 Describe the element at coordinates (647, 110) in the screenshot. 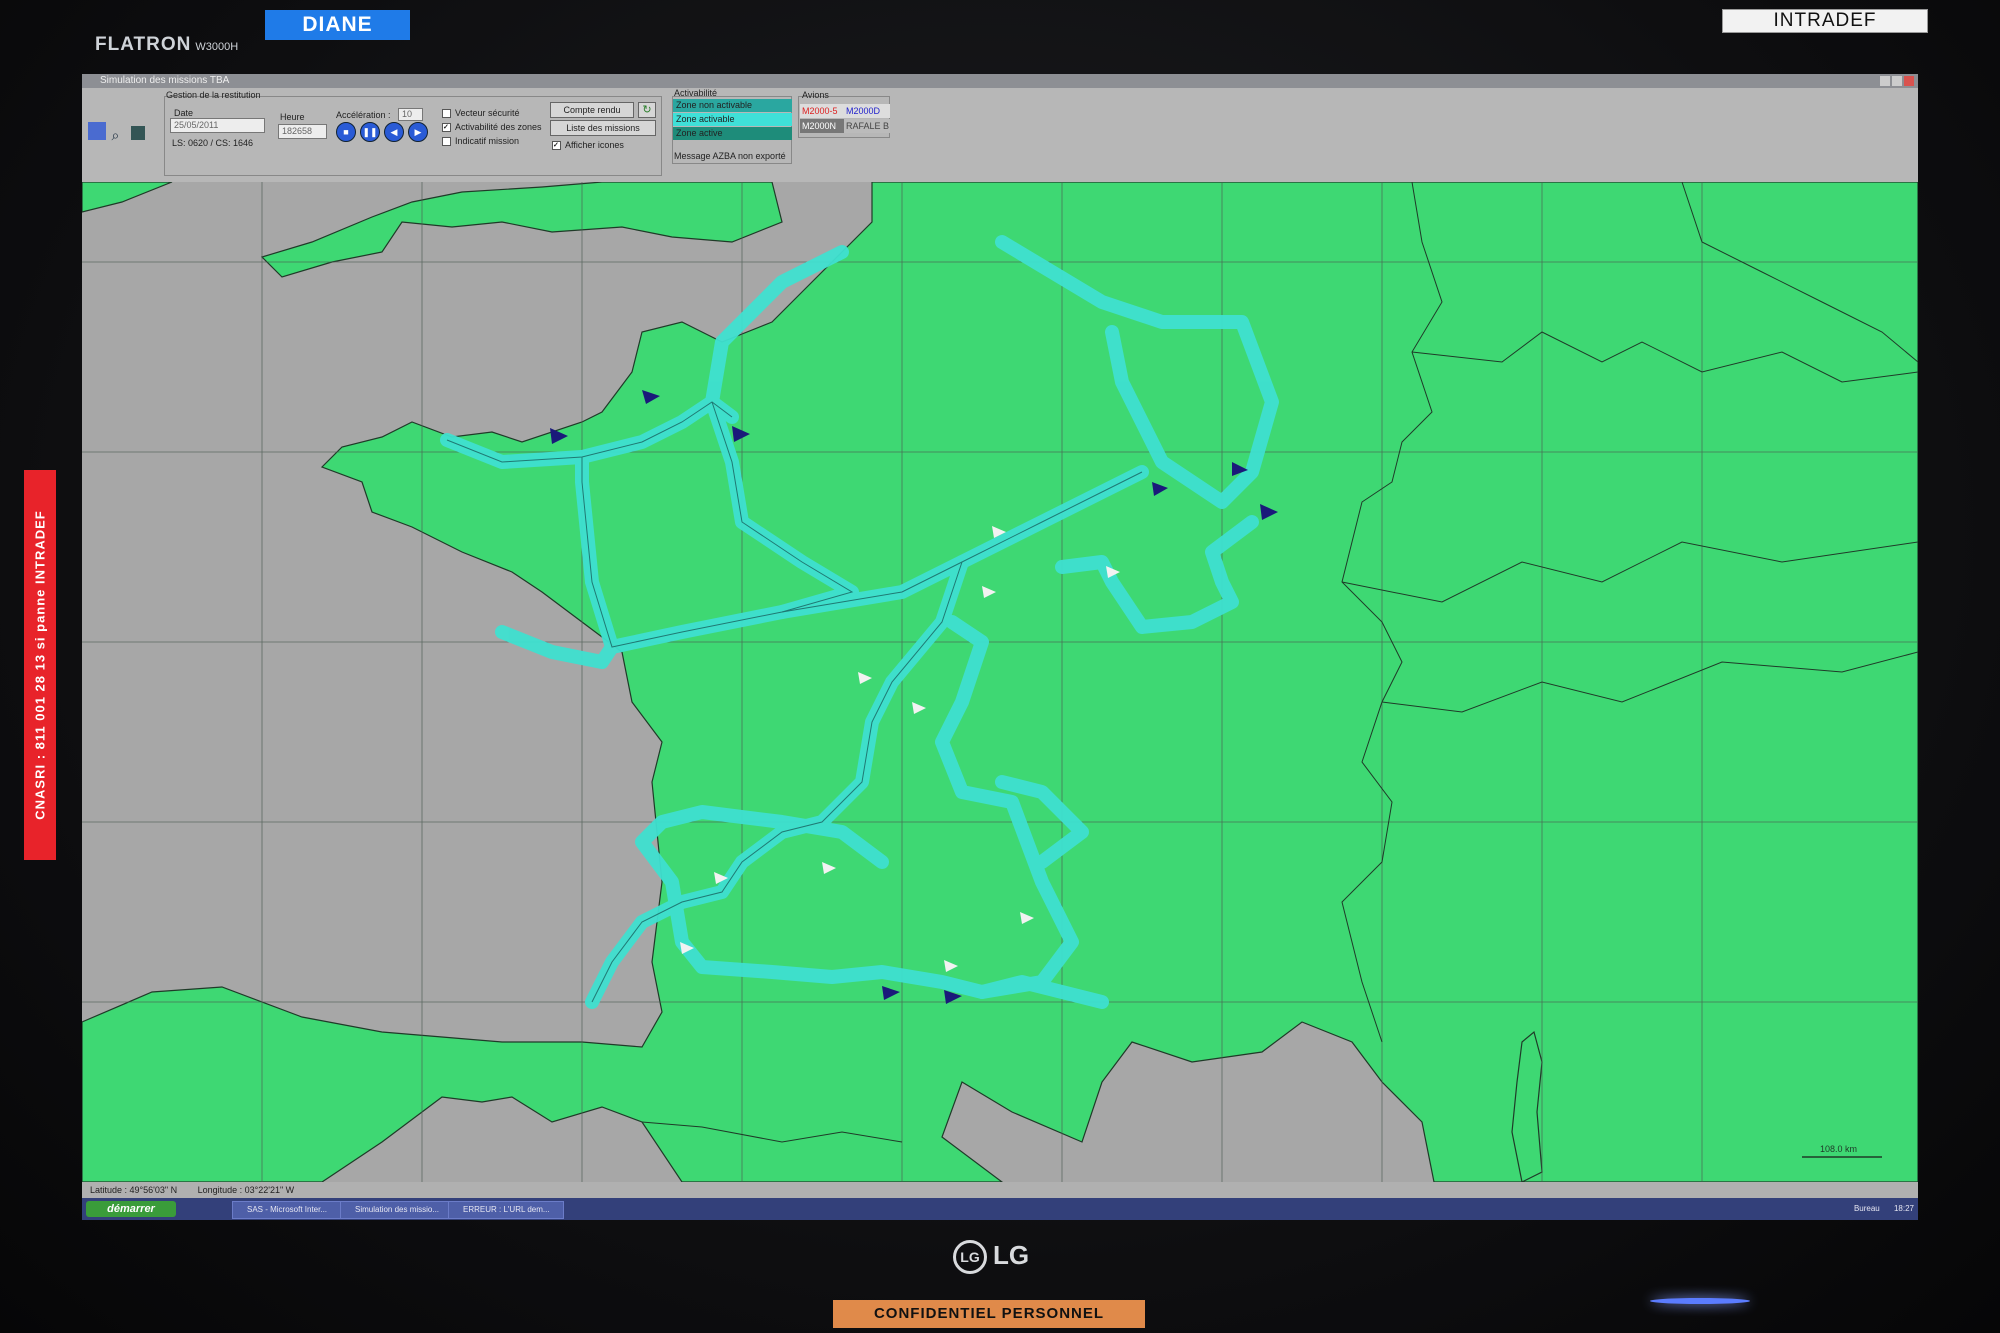

I see `refresh-icon: ↻` at that location.